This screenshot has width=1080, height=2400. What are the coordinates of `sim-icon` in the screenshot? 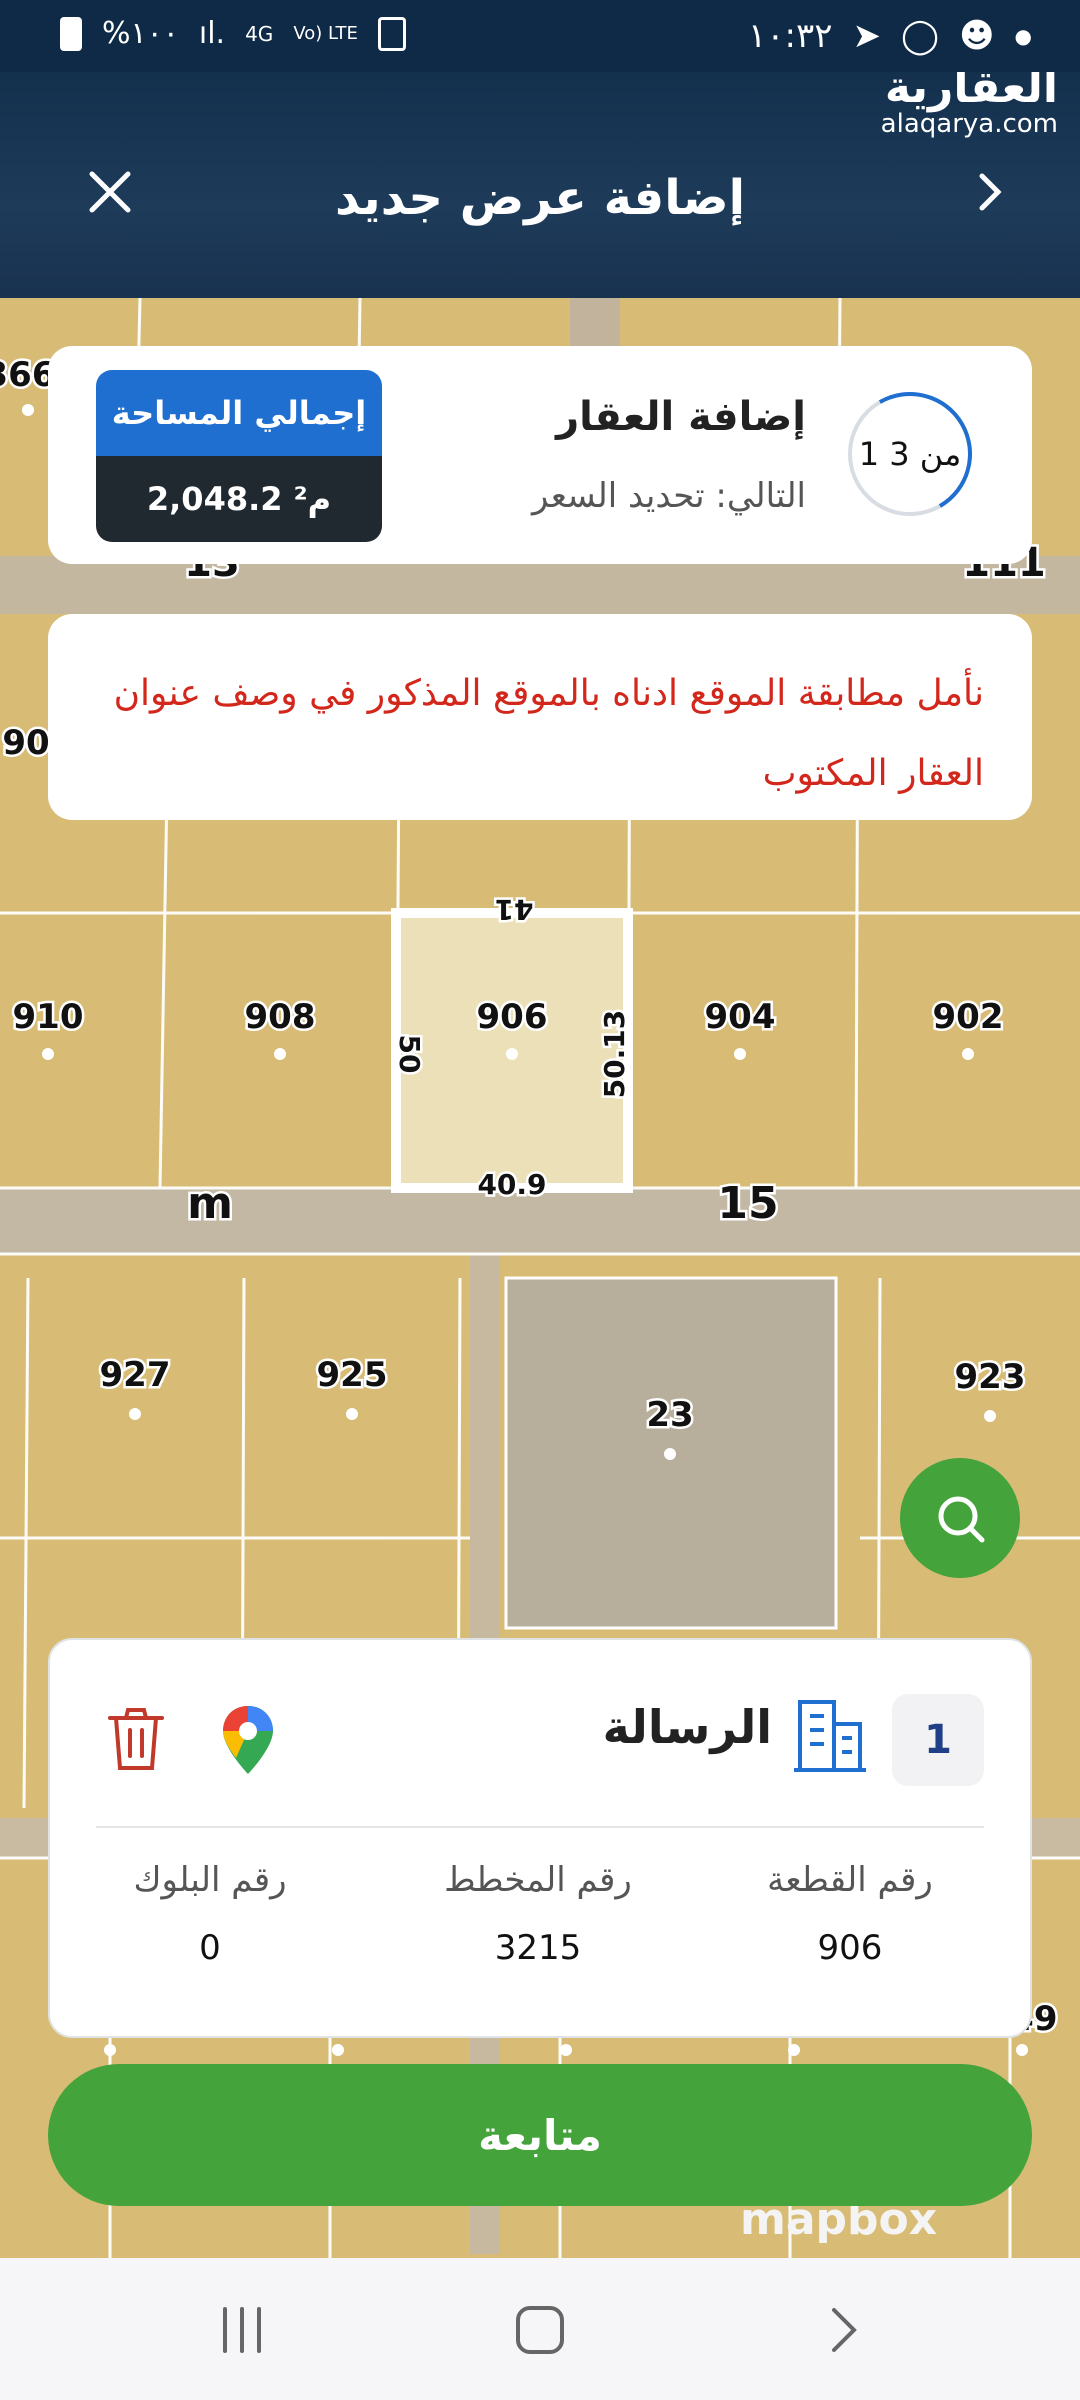 It's located at (391, 33).